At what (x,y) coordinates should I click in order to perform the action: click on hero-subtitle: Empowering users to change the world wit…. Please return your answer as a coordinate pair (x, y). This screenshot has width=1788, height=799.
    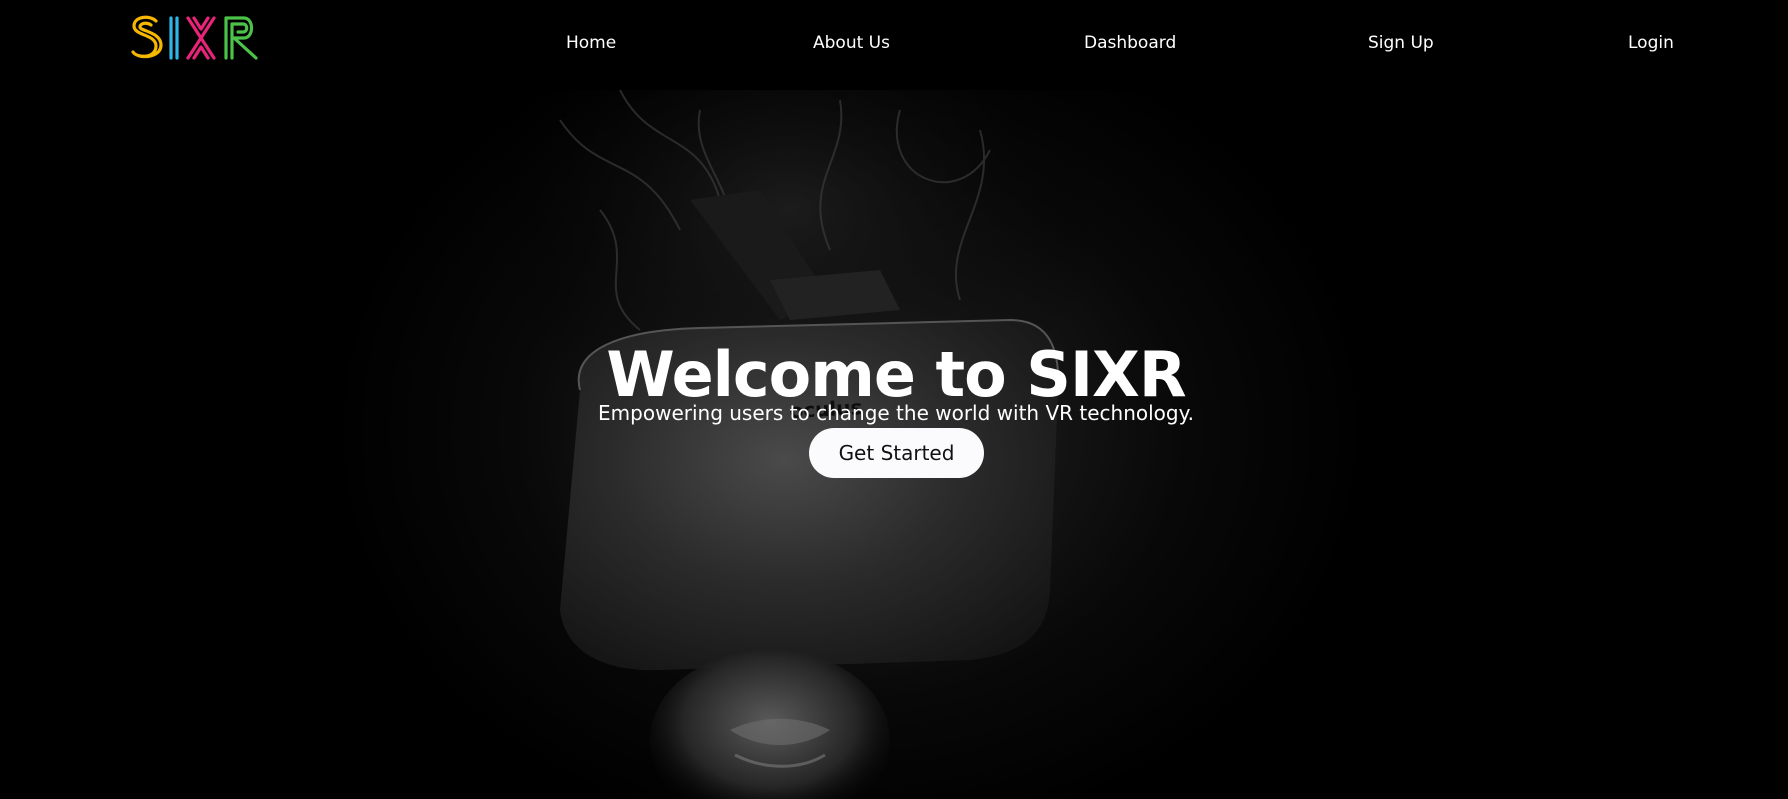
    Looking at the image, I should click on (896, 413).